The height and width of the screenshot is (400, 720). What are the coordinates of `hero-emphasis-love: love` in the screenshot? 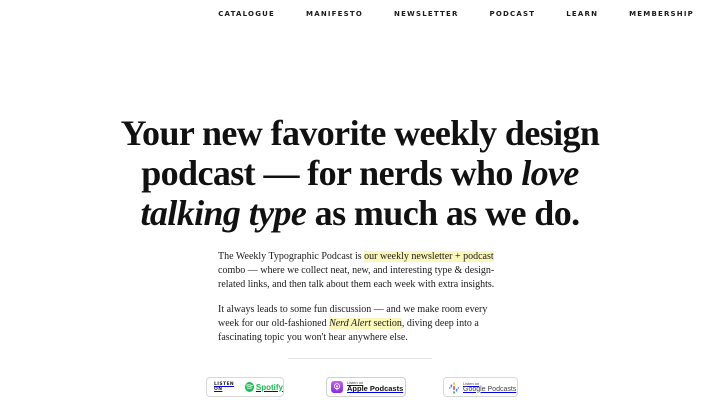 It's located at (550, 173).